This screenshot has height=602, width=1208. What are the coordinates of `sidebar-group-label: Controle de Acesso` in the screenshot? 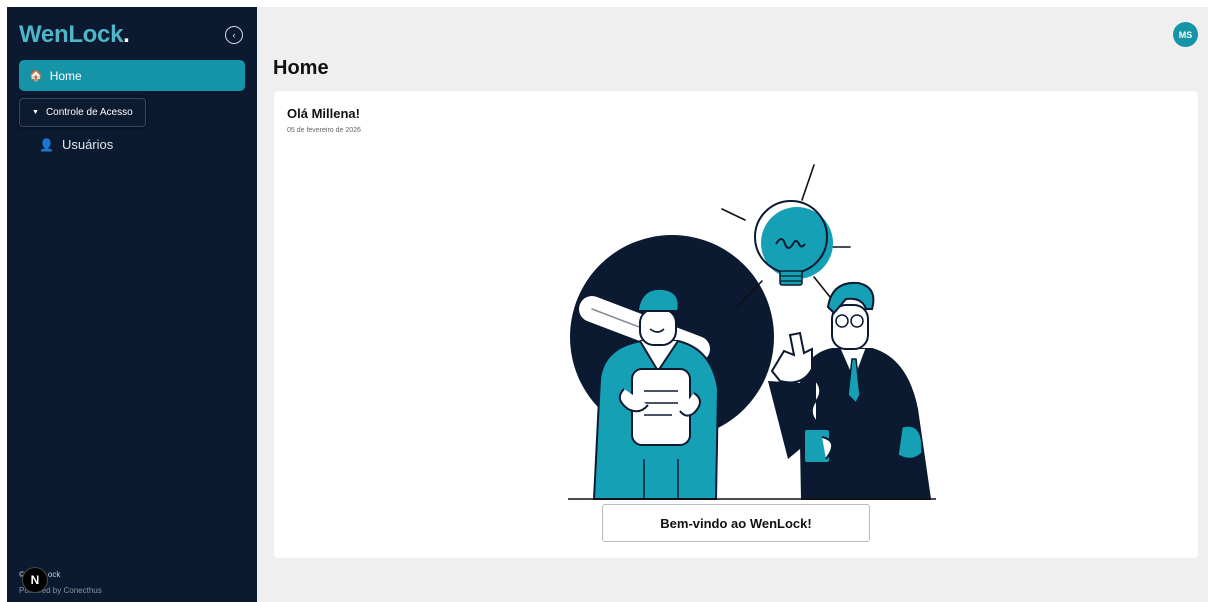 It's located at (89, 112).